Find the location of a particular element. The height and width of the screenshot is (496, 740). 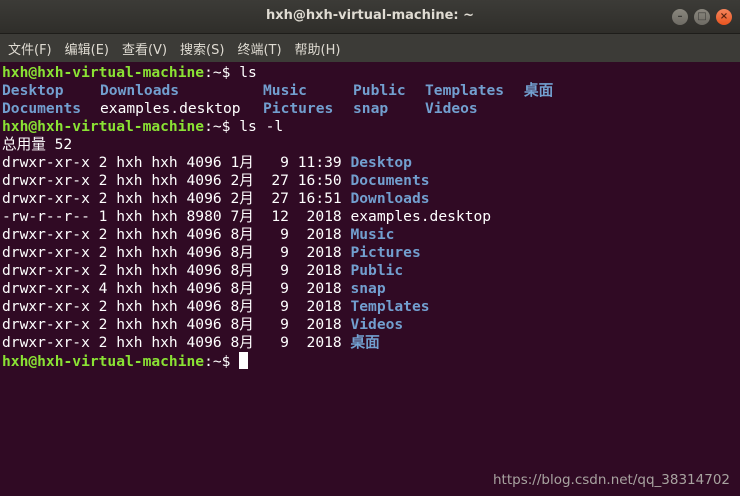

minimize-button: – is located at coordinates (680, 17).